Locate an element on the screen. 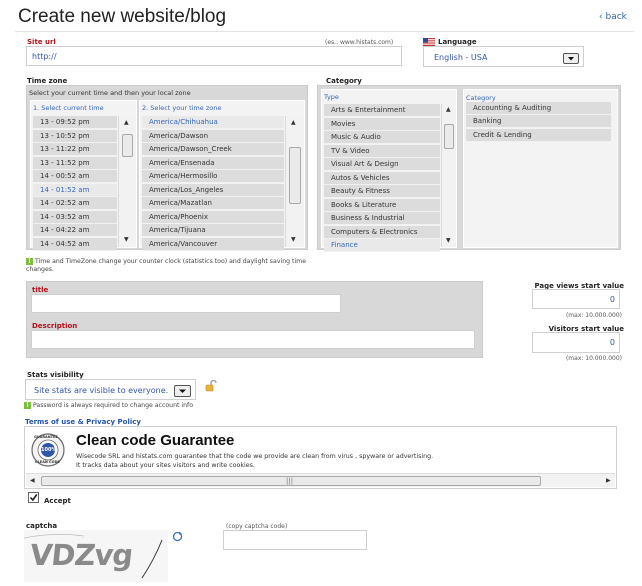 This screenshot has height=586, width=642. info-icon: i is located at coordinates (27, 405).